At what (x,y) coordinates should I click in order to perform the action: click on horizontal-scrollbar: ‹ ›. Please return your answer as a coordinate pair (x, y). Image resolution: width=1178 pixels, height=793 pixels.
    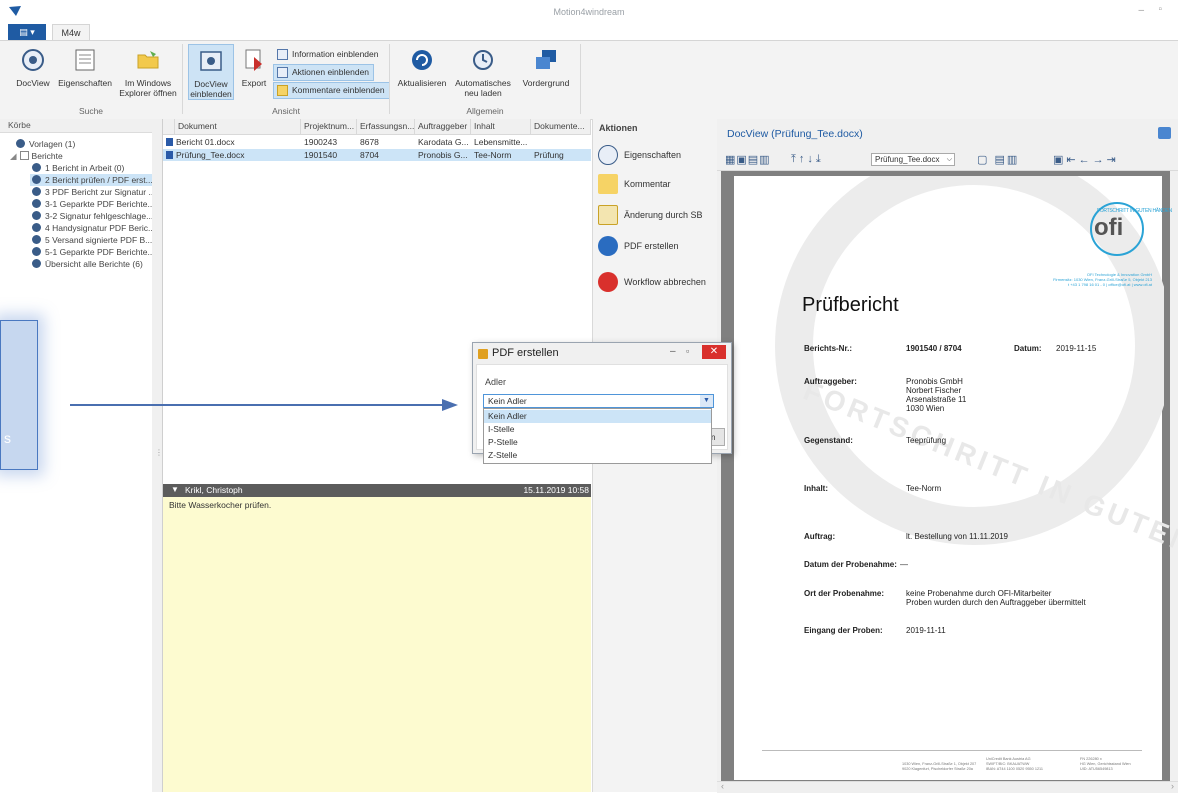
    Looking at the image, I should click on (947, 787).